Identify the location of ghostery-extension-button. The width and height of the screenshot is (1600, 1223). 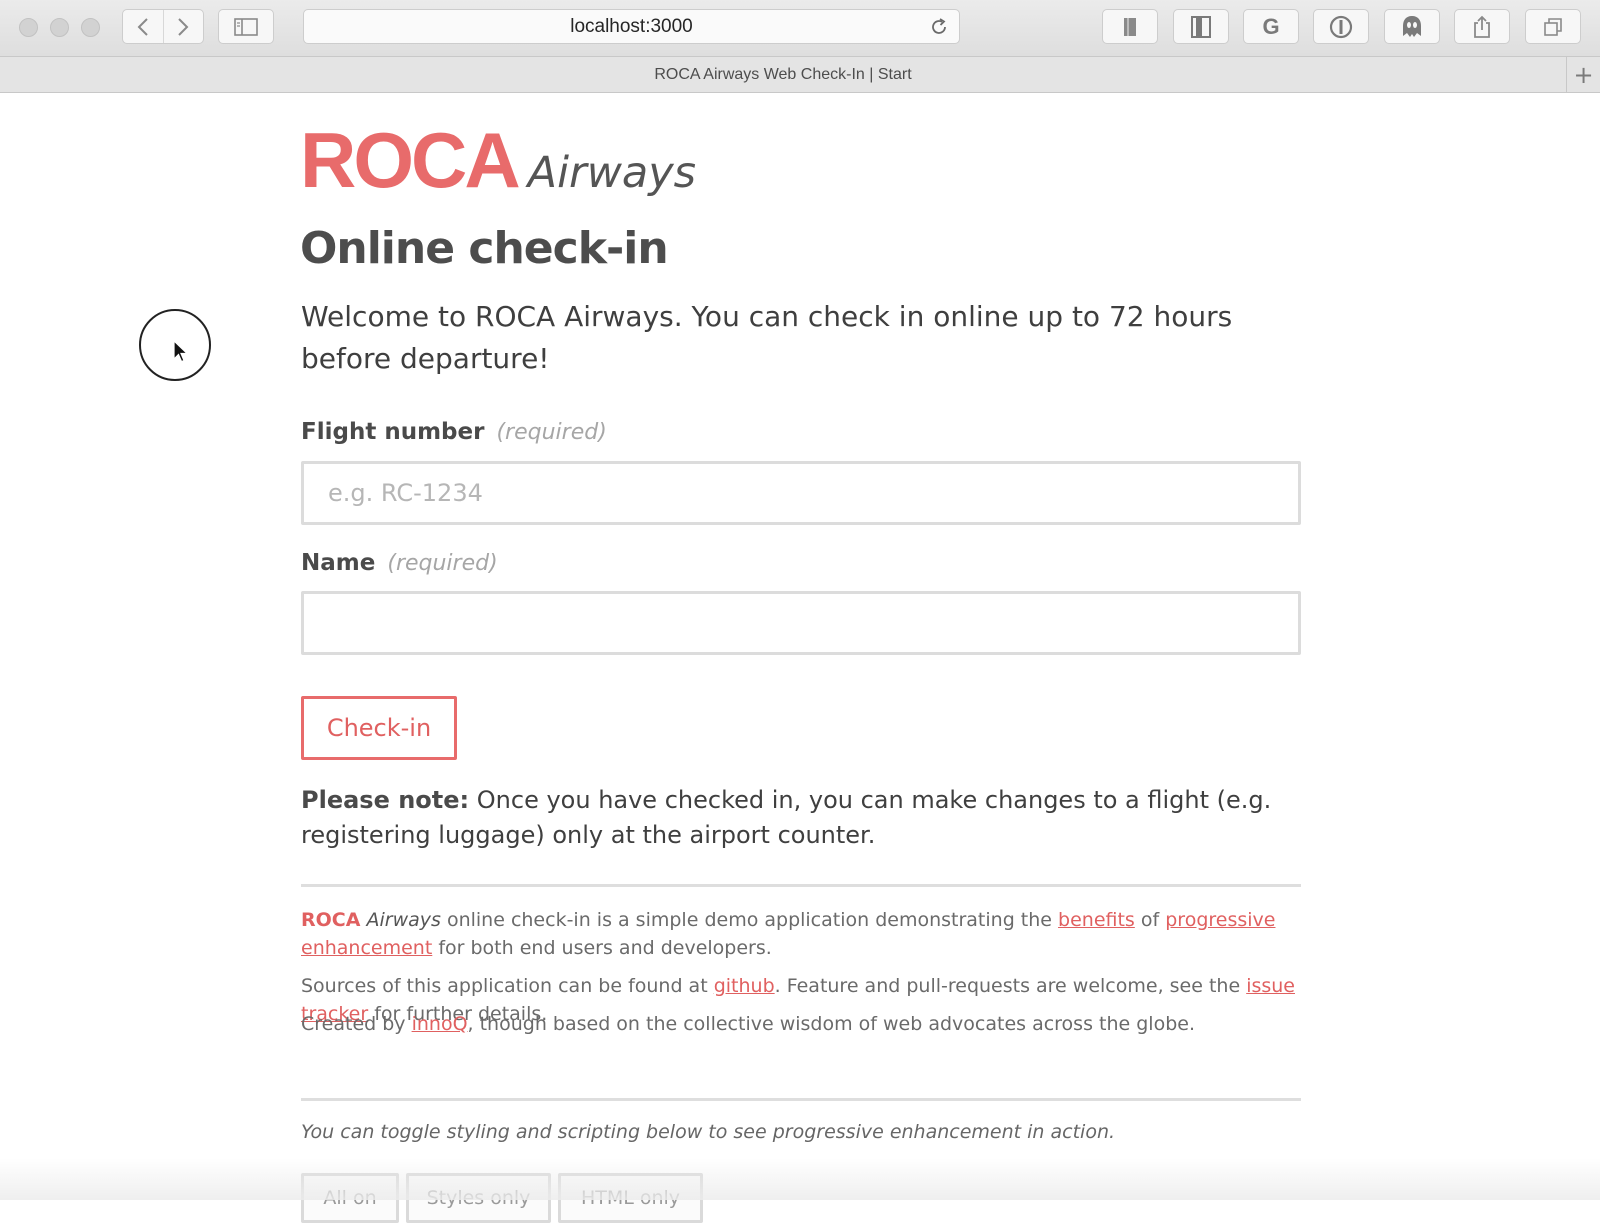
(1412, 26).